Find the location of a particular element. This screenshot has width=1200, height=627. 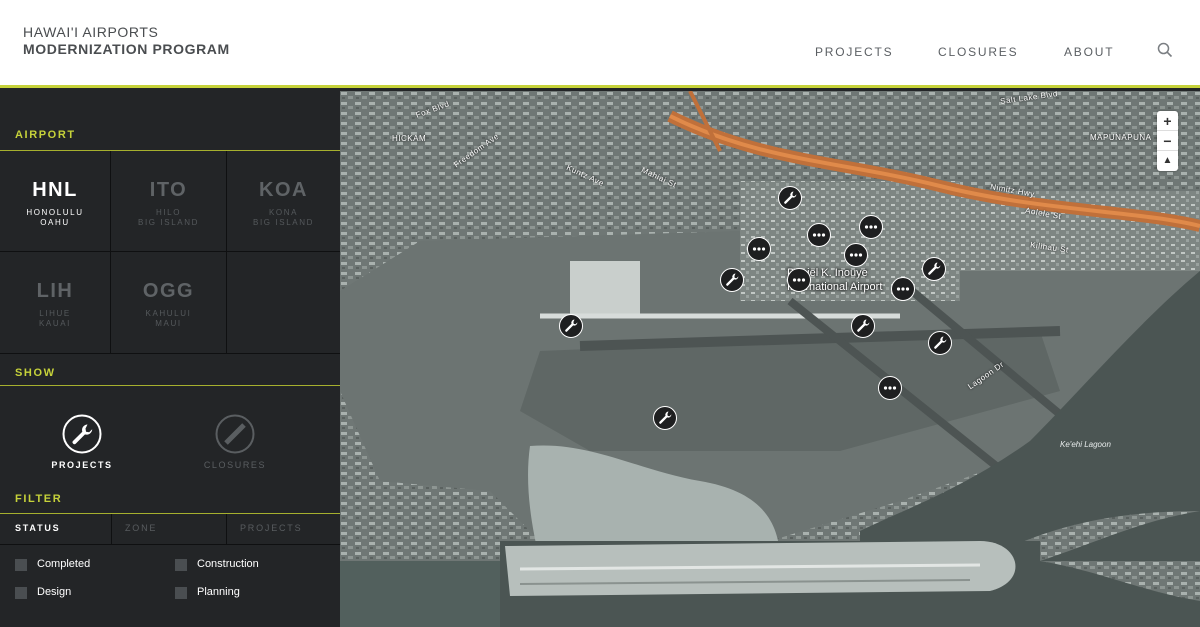

status-planning-checkbox: Planning is located at coordinates (235, 593).